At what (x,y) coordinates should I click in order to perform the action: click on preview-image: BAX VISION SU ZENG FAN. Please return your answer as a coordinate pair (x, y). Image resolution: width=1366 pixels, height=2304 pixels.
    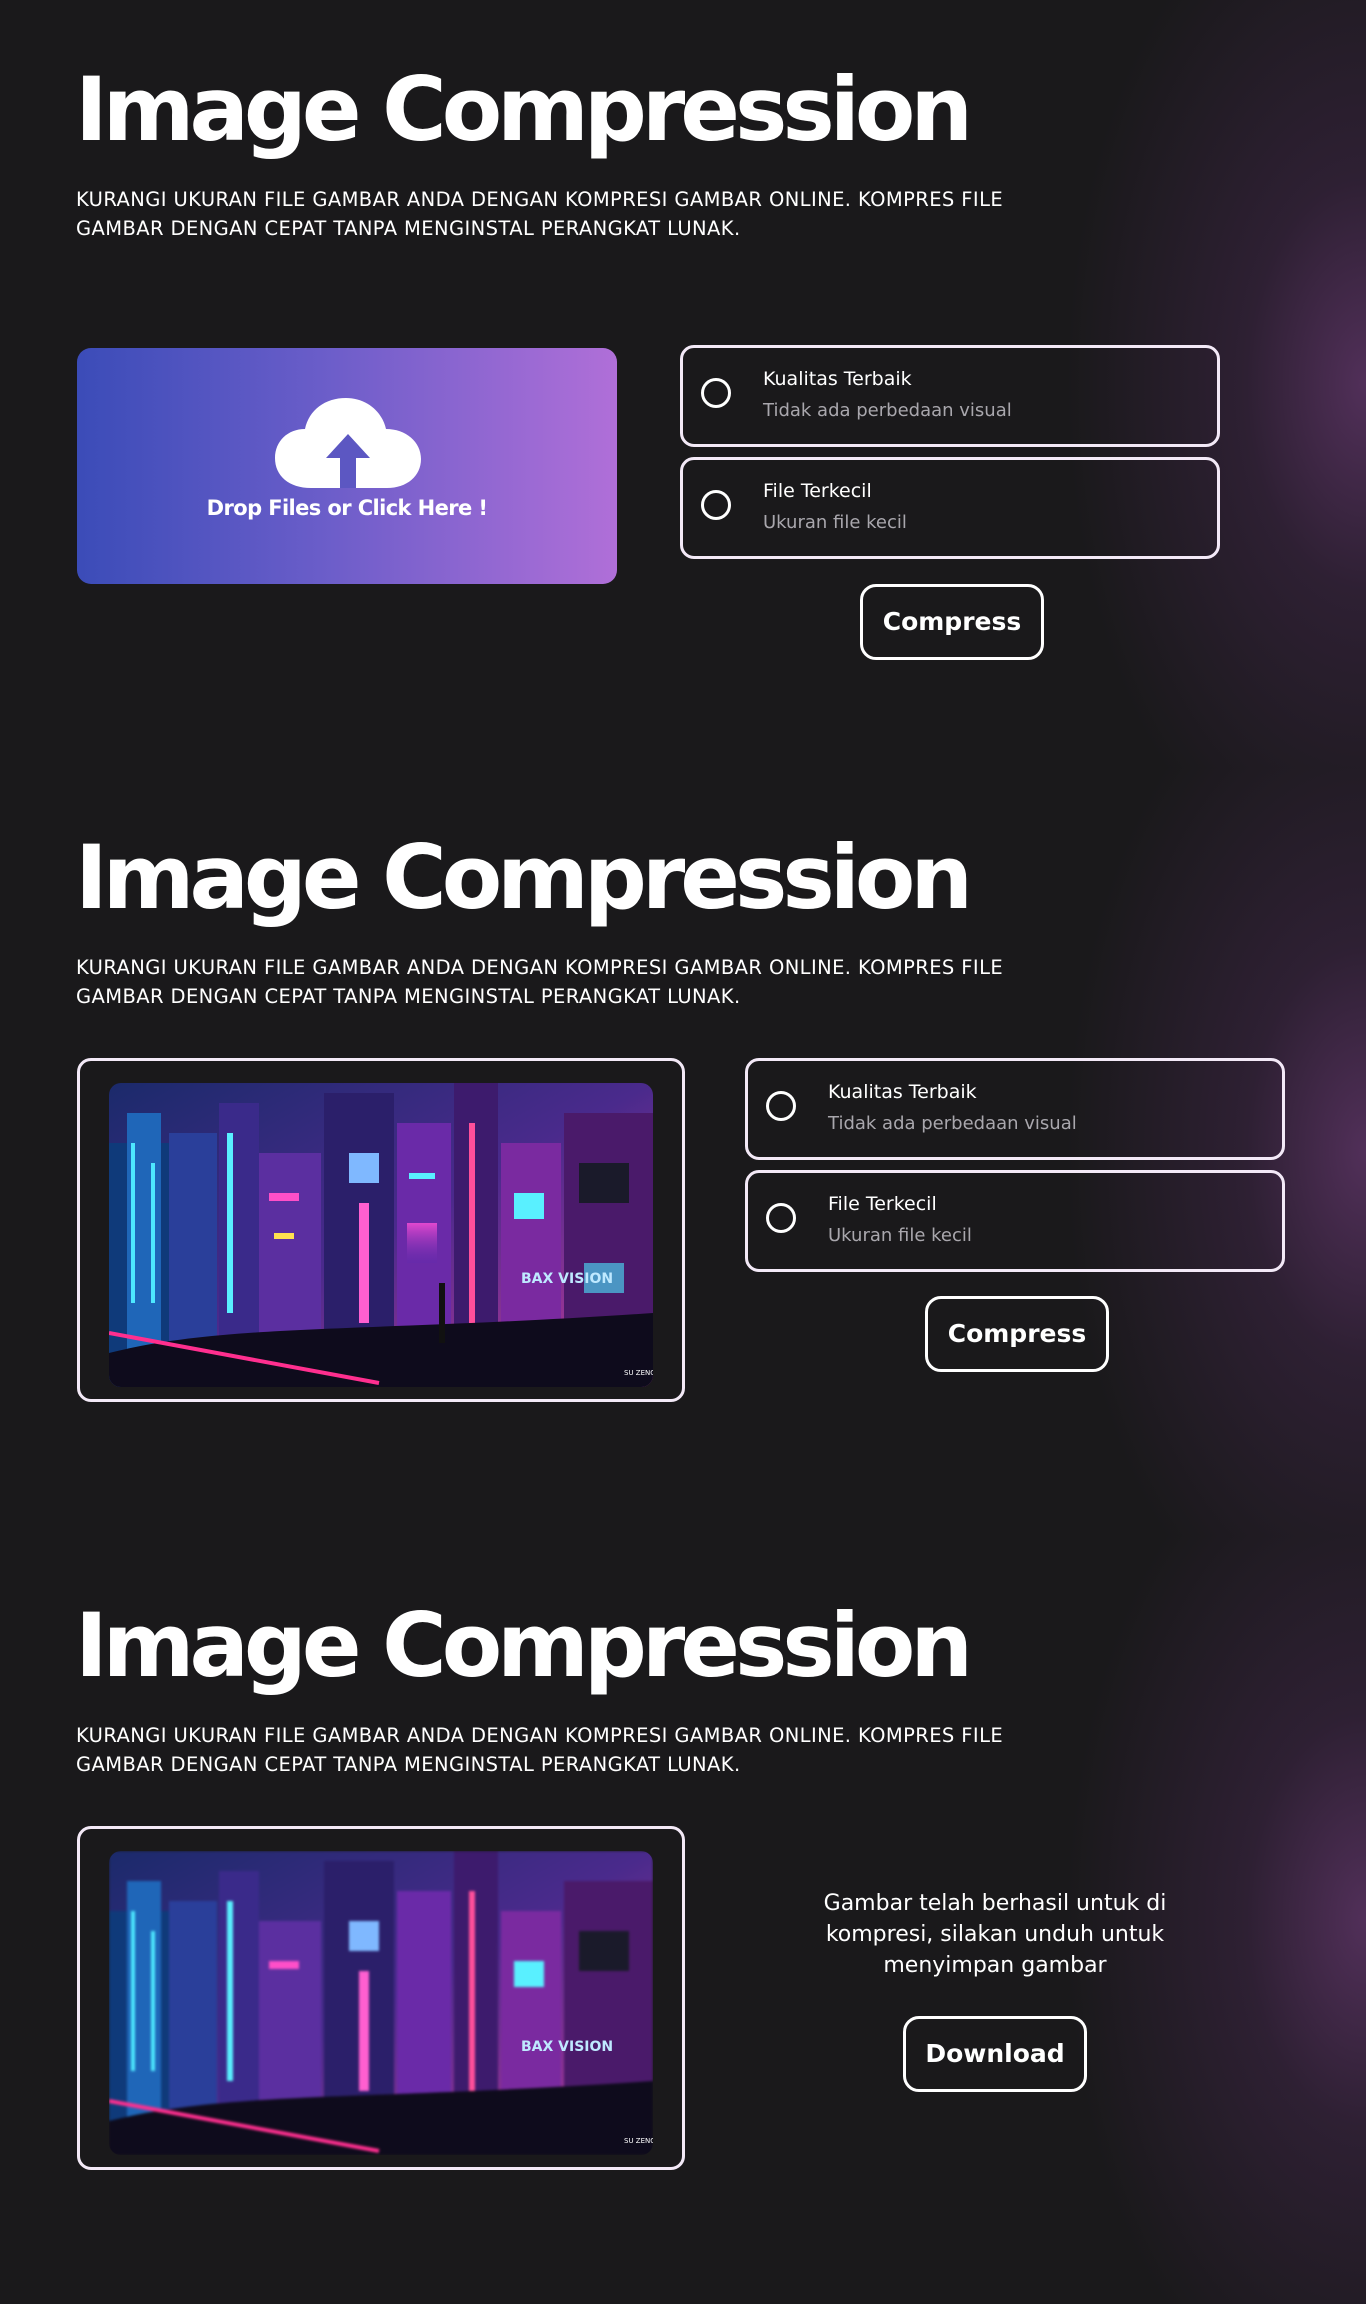
    Looking at the image, I should click on (381, 1235).